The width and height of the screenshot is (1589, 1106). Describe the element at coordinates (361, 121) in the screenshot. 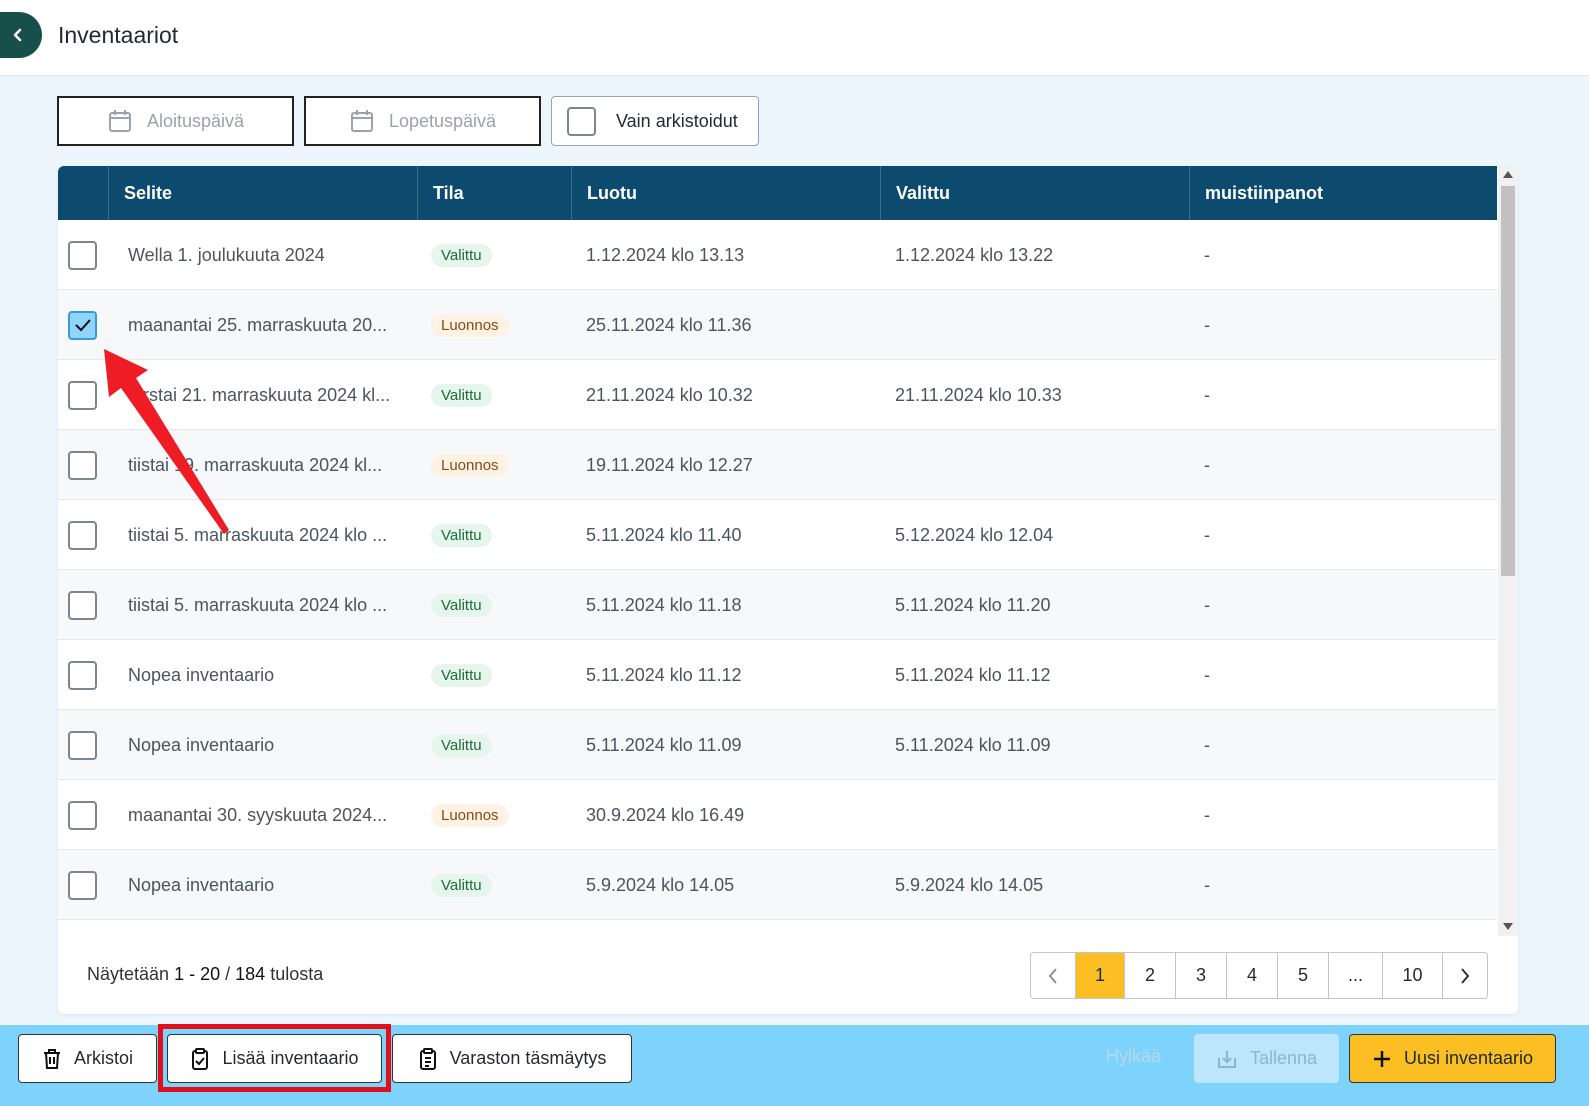

I see `calendar-icon` at that location.